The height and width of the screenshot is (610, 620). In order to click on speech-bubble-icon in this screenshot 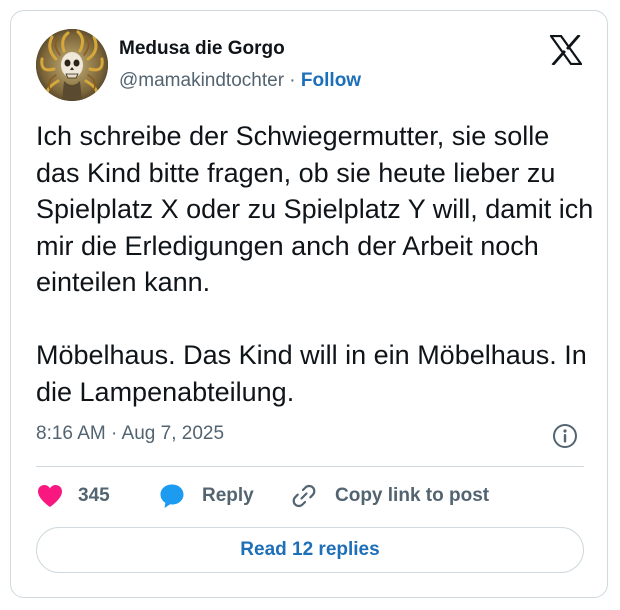, I will do `click(172, 496)`.